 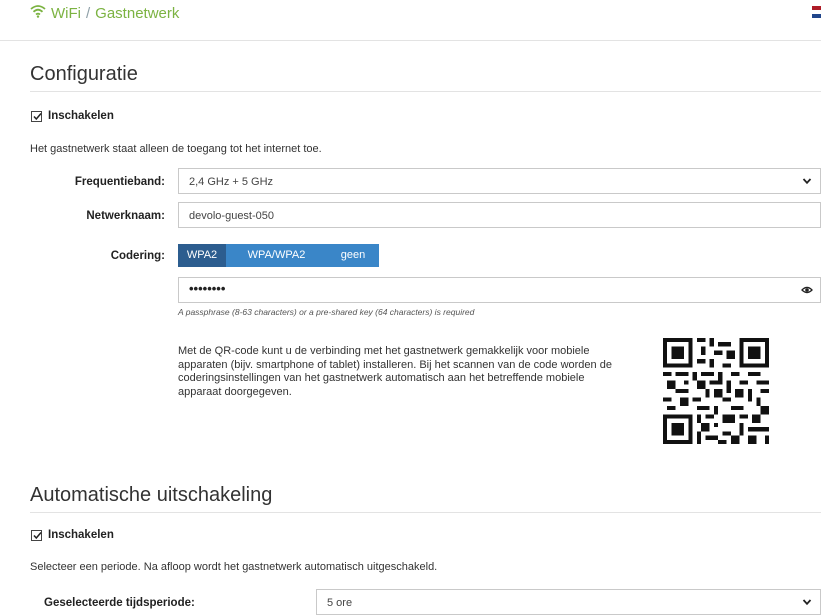 I want to click on period-label: Geselecteerde tijdsperiode:, so click(x=119, y=603).